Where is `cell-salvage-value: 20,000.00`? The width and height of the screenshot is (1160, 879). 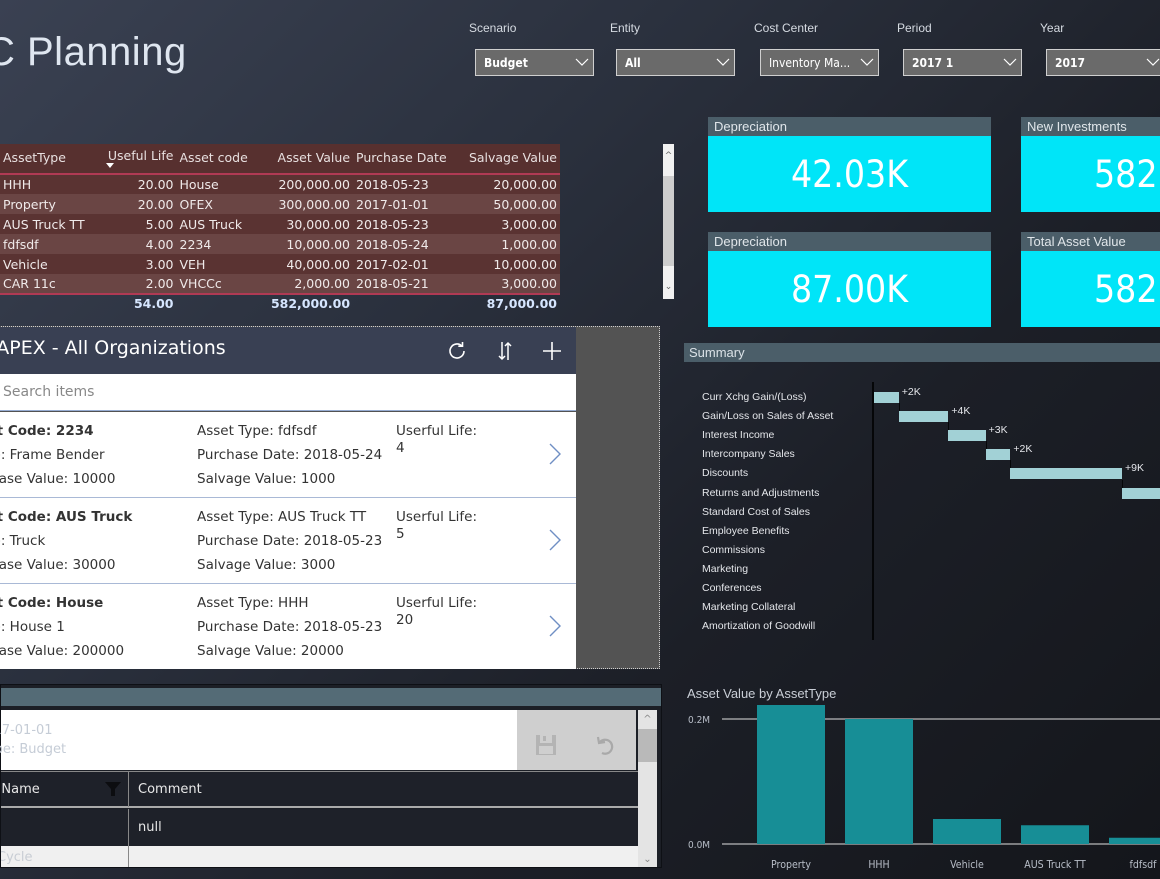
cell-salvage-value: 20,000.00 is located at coordinates (509, 184).